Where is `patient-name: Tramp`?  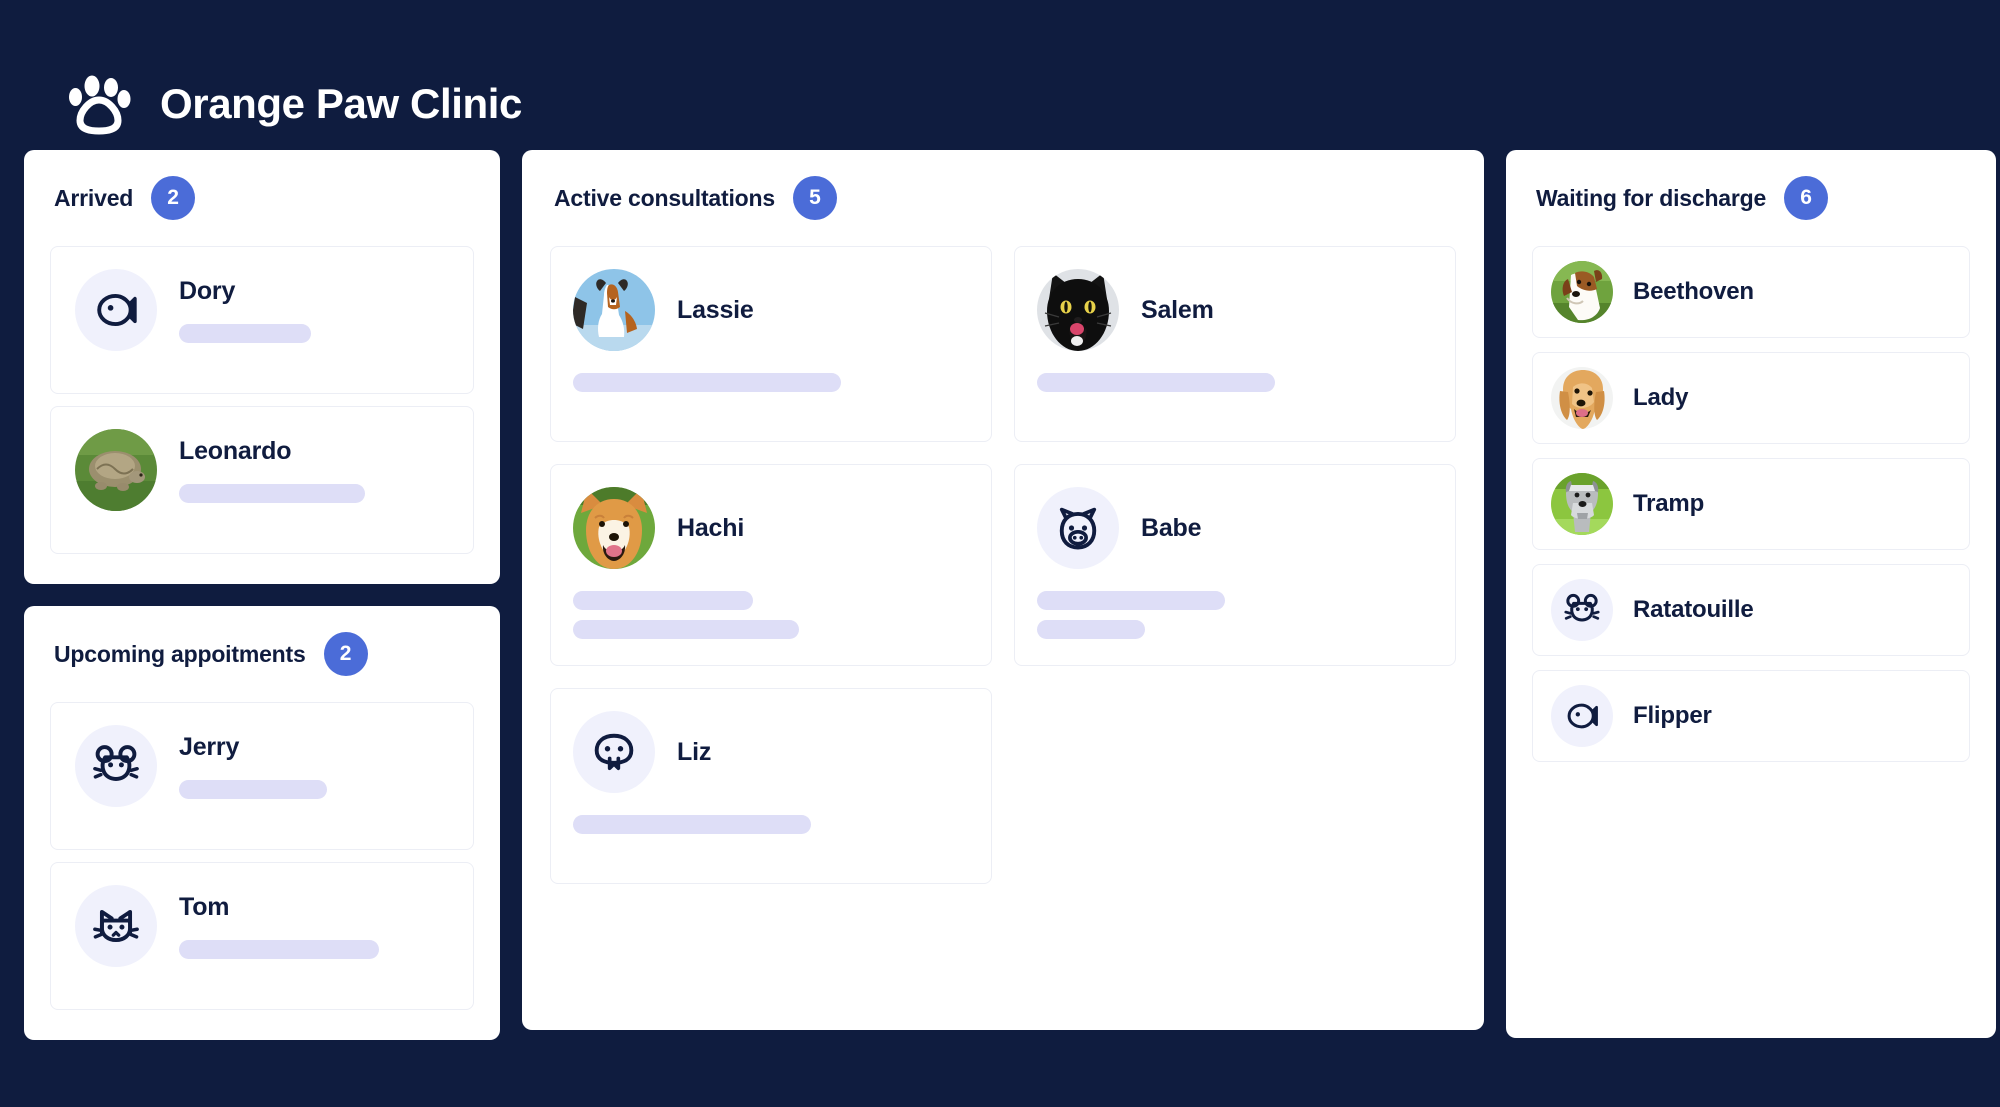
patient-name: Tramp is located at coordinates (1669, 503).